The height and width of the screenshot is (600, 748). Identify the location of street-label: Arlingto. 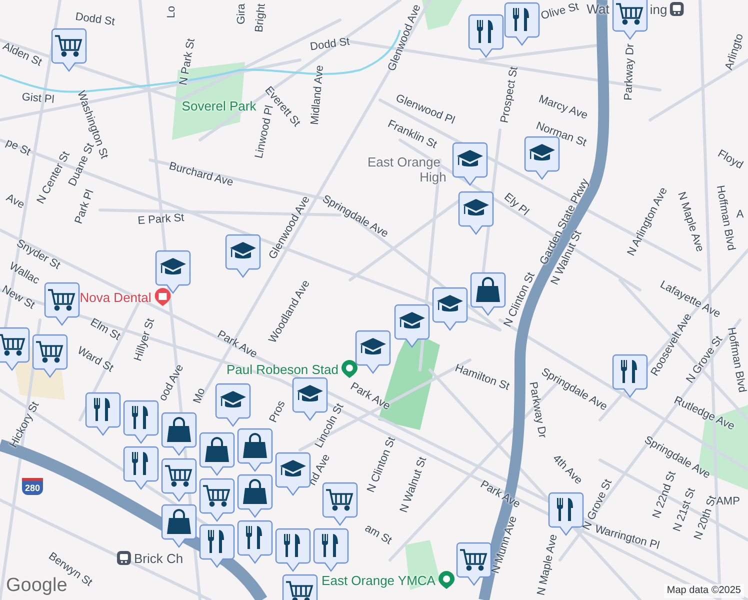
(735, 52).